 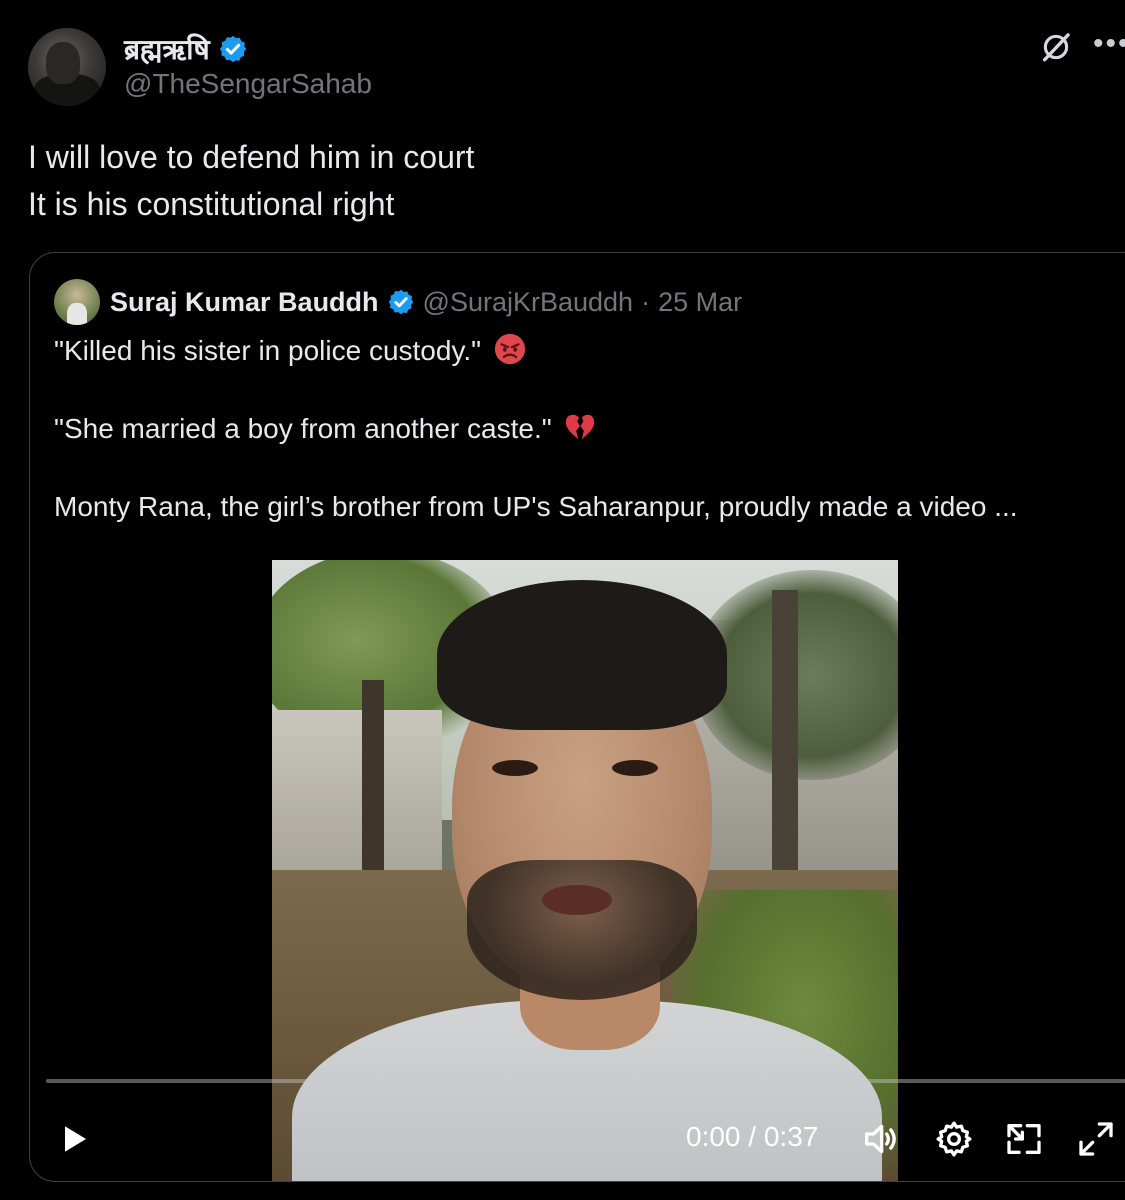 I want to click on video-scene-wall, so click(x=357, y=790).